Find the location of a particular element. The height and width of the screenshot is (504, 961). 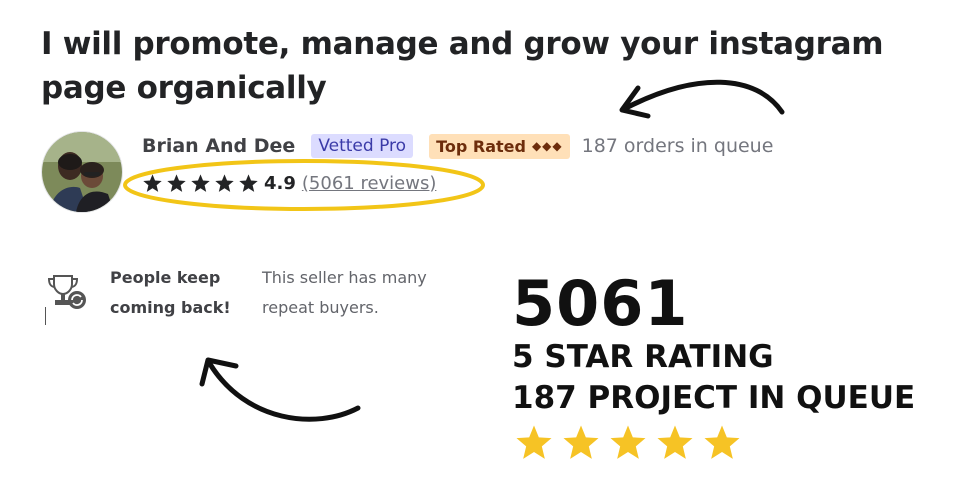

highlight-title-line2: coming back! is located at coordinates (170, 307).